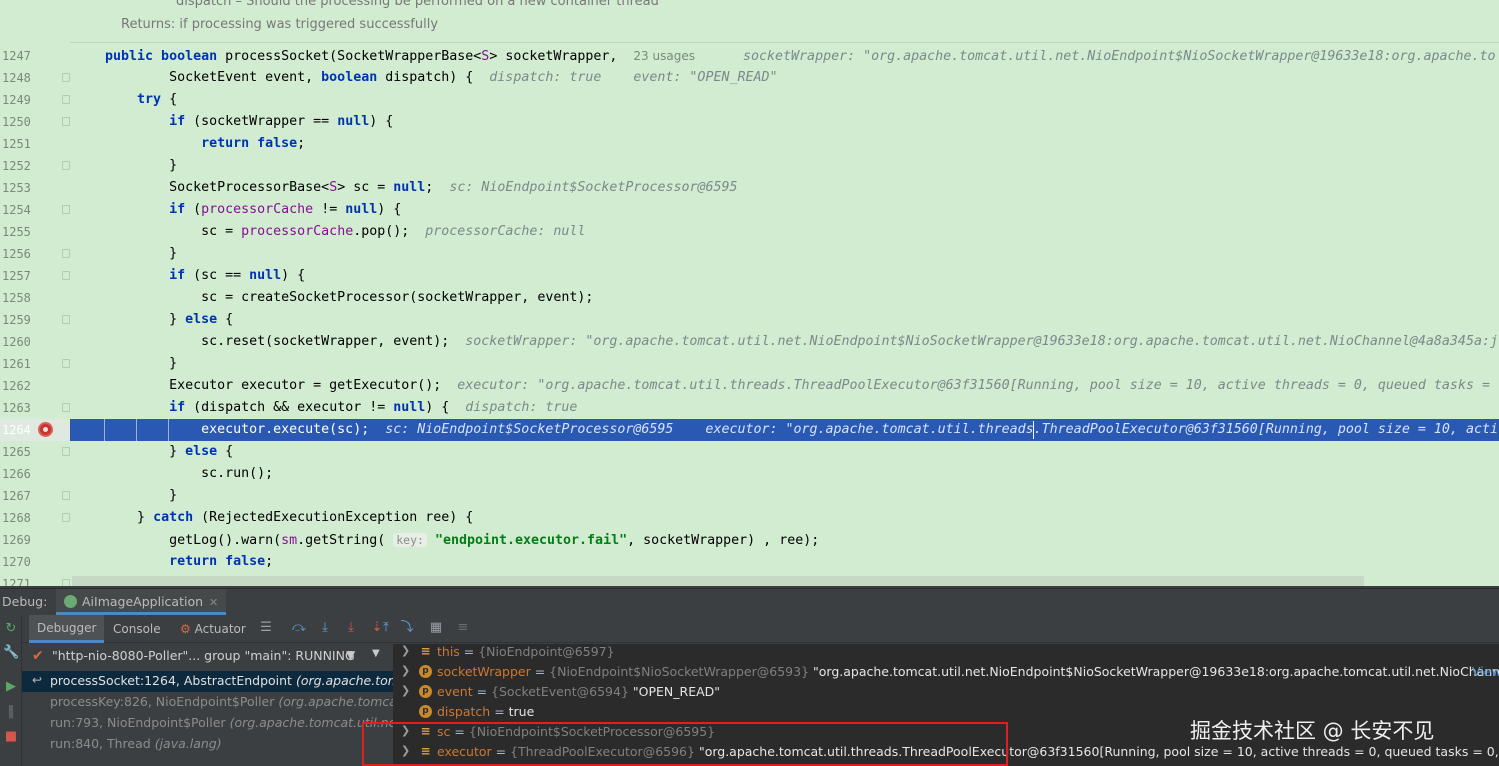 The height and width of the screenshot is (766, 1499). What do you see at coordinates (749, 210) in the screenshot?
I see `code-line: 1254 if (processorCache != null) {` at bounding box center [749, 210].